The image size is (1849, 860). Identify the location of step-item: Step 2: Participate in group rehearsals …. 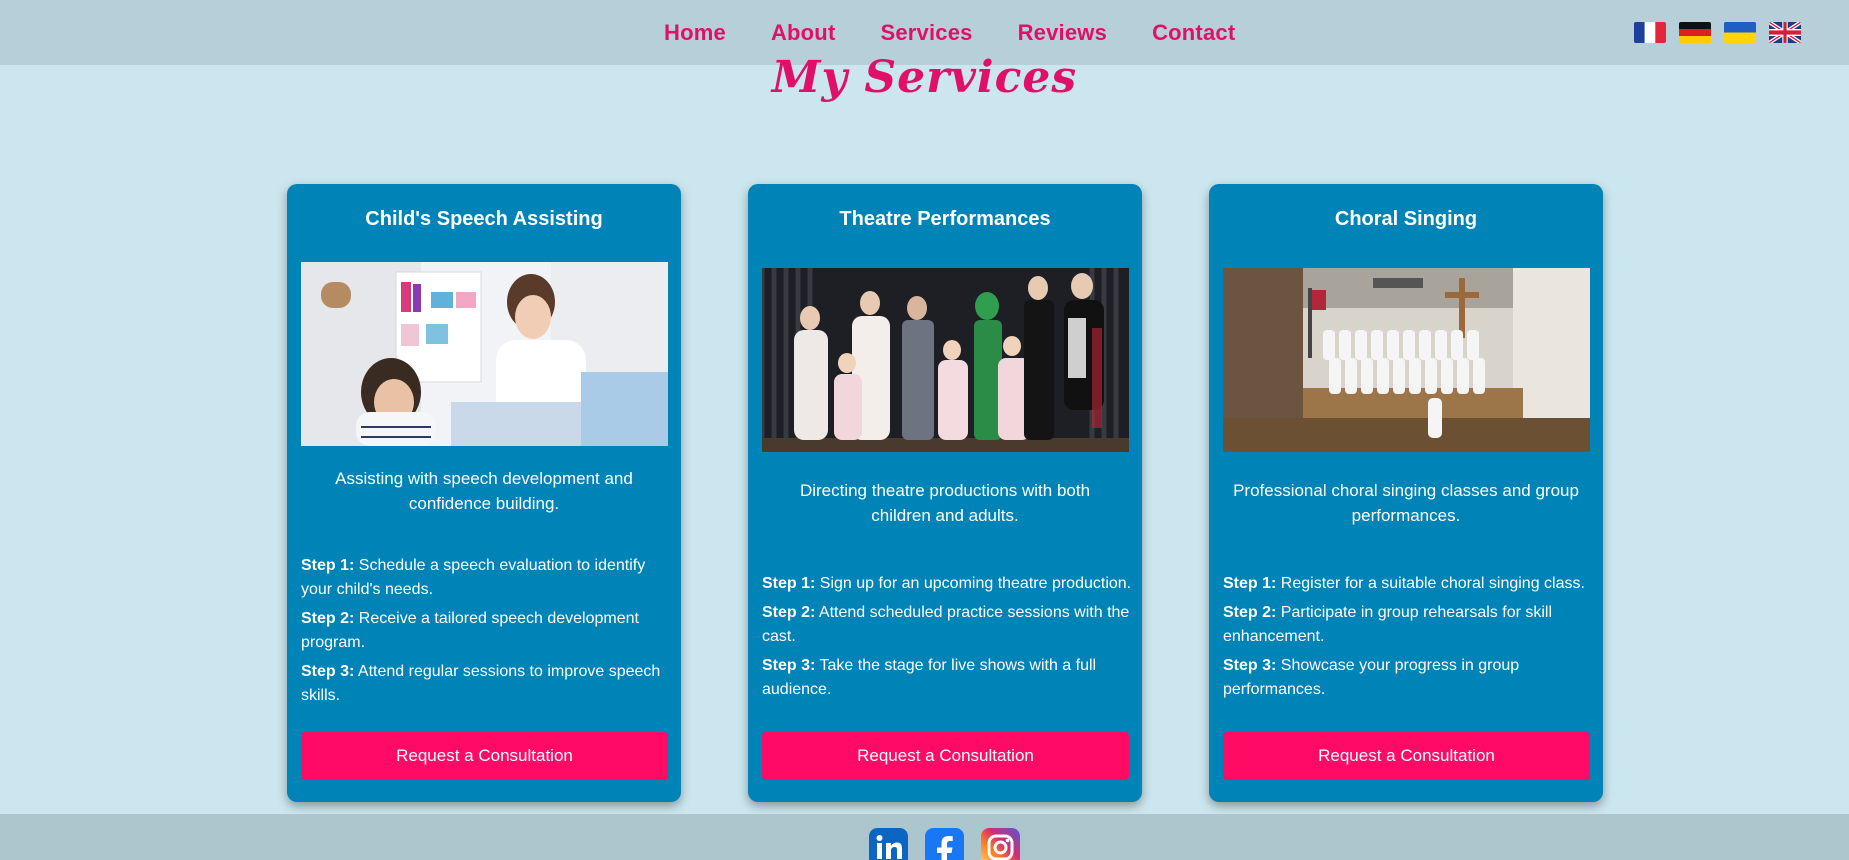
(1408, 625).